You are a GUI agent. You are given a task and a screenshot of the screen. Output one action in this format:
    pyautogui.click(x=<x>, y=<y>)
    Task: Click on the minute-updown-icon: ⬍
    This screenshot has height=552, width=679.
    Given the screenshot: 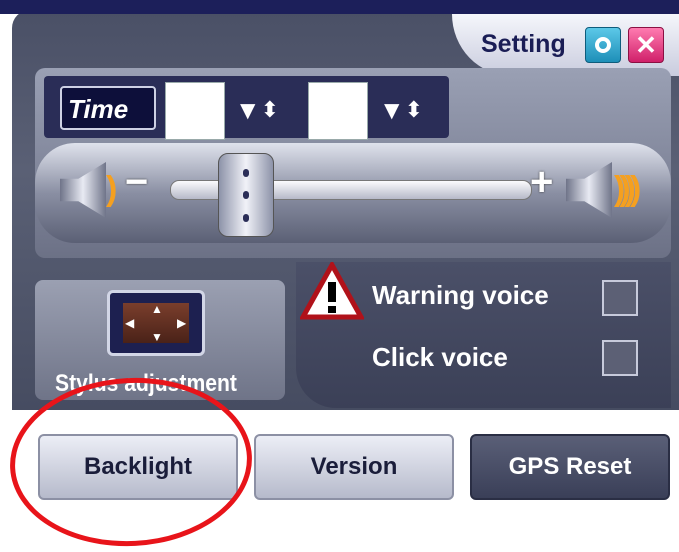 What is the action you would take?
    pyautogui.click(x=414, y=110)
    